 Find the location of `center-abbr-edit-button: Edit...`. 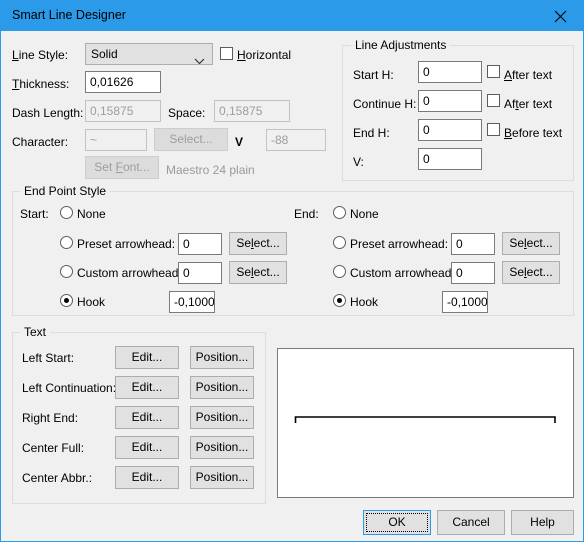

center-abbr-edit-button: Edit... is located at coordinates (147, 477).